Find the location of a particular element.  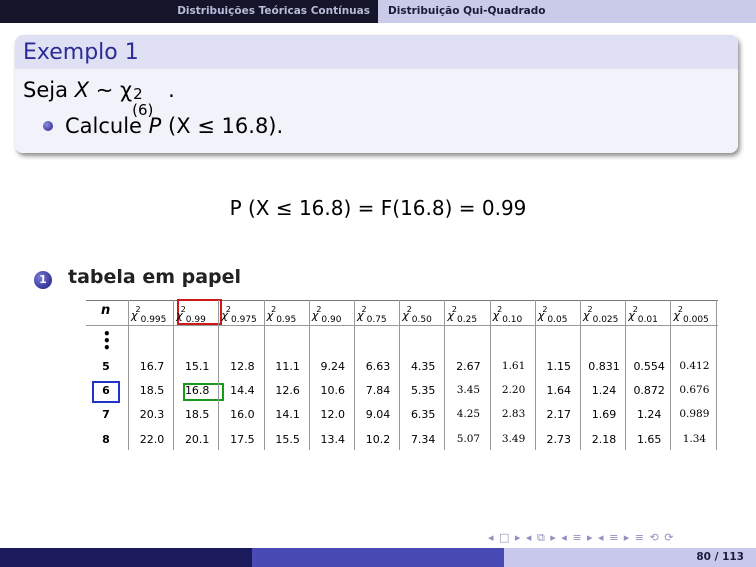

footer-left is located at coordinates (126, 557).